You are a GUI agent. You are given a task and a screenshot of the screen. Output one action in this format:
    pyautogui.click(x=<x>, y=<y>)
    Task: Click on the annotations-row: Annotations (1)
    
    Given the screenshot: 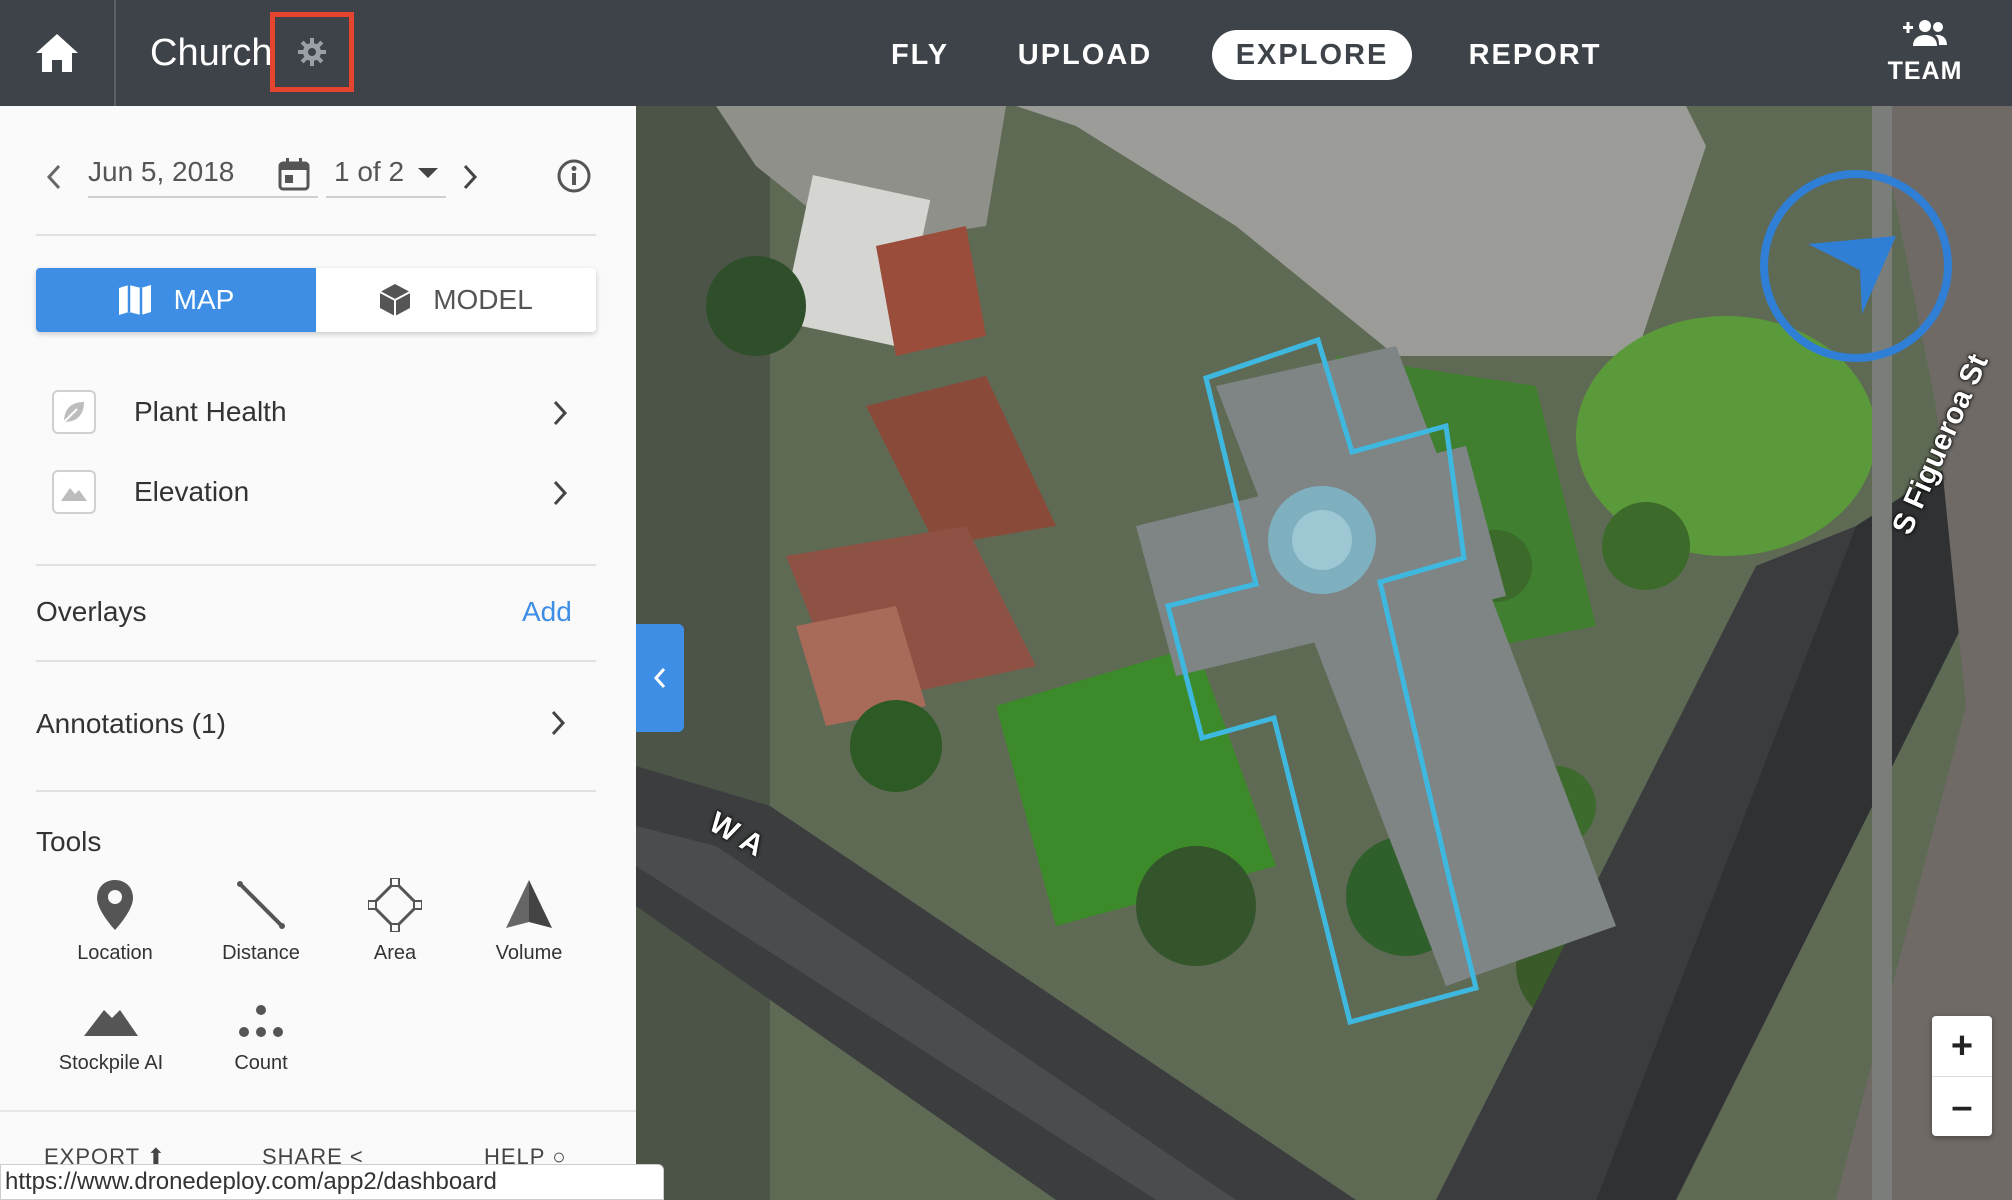 What is the action you would take?
    pyautogui.click(x=316, y=720)
    